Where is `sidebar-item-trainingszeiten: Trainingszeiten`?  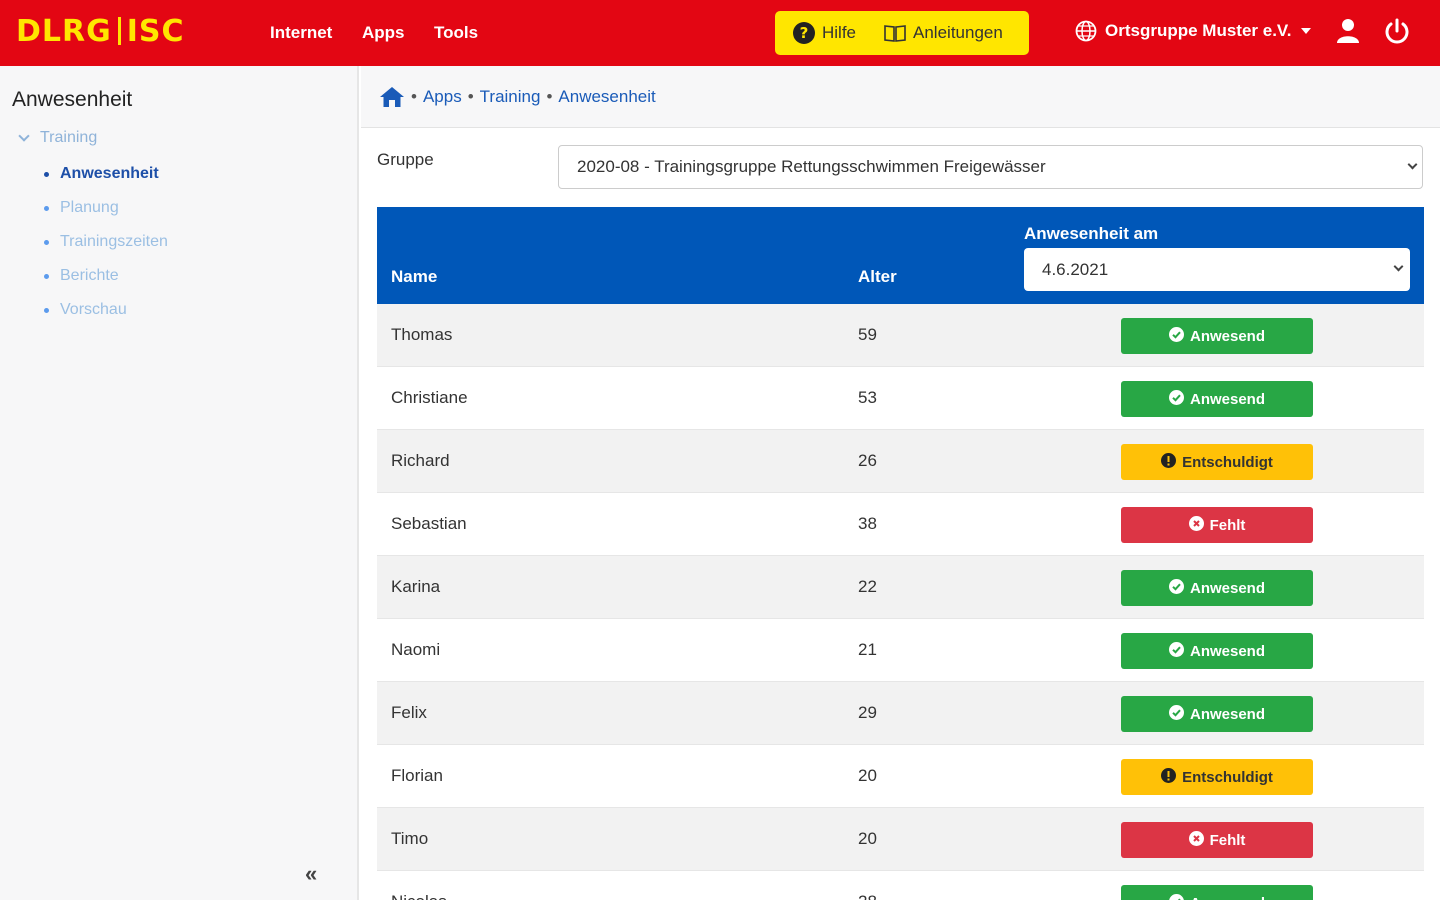
sidebar-item-trainingszeiten: Trainingszeiten is located at coordinates (106, 242).